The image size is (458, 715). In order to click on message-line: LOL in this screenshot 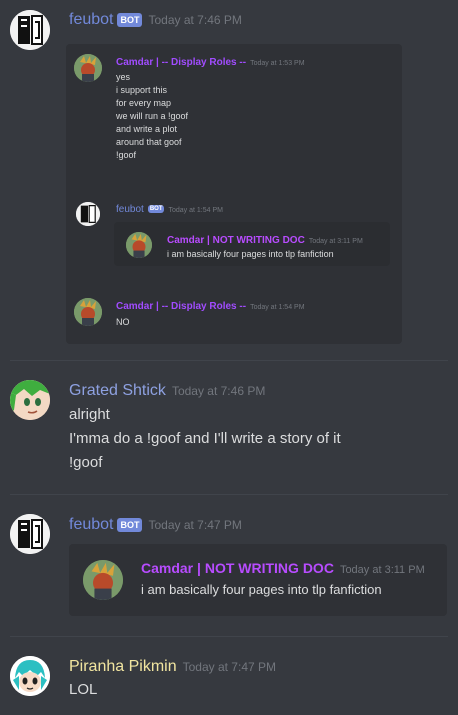, I will do `click(83, 689)`.